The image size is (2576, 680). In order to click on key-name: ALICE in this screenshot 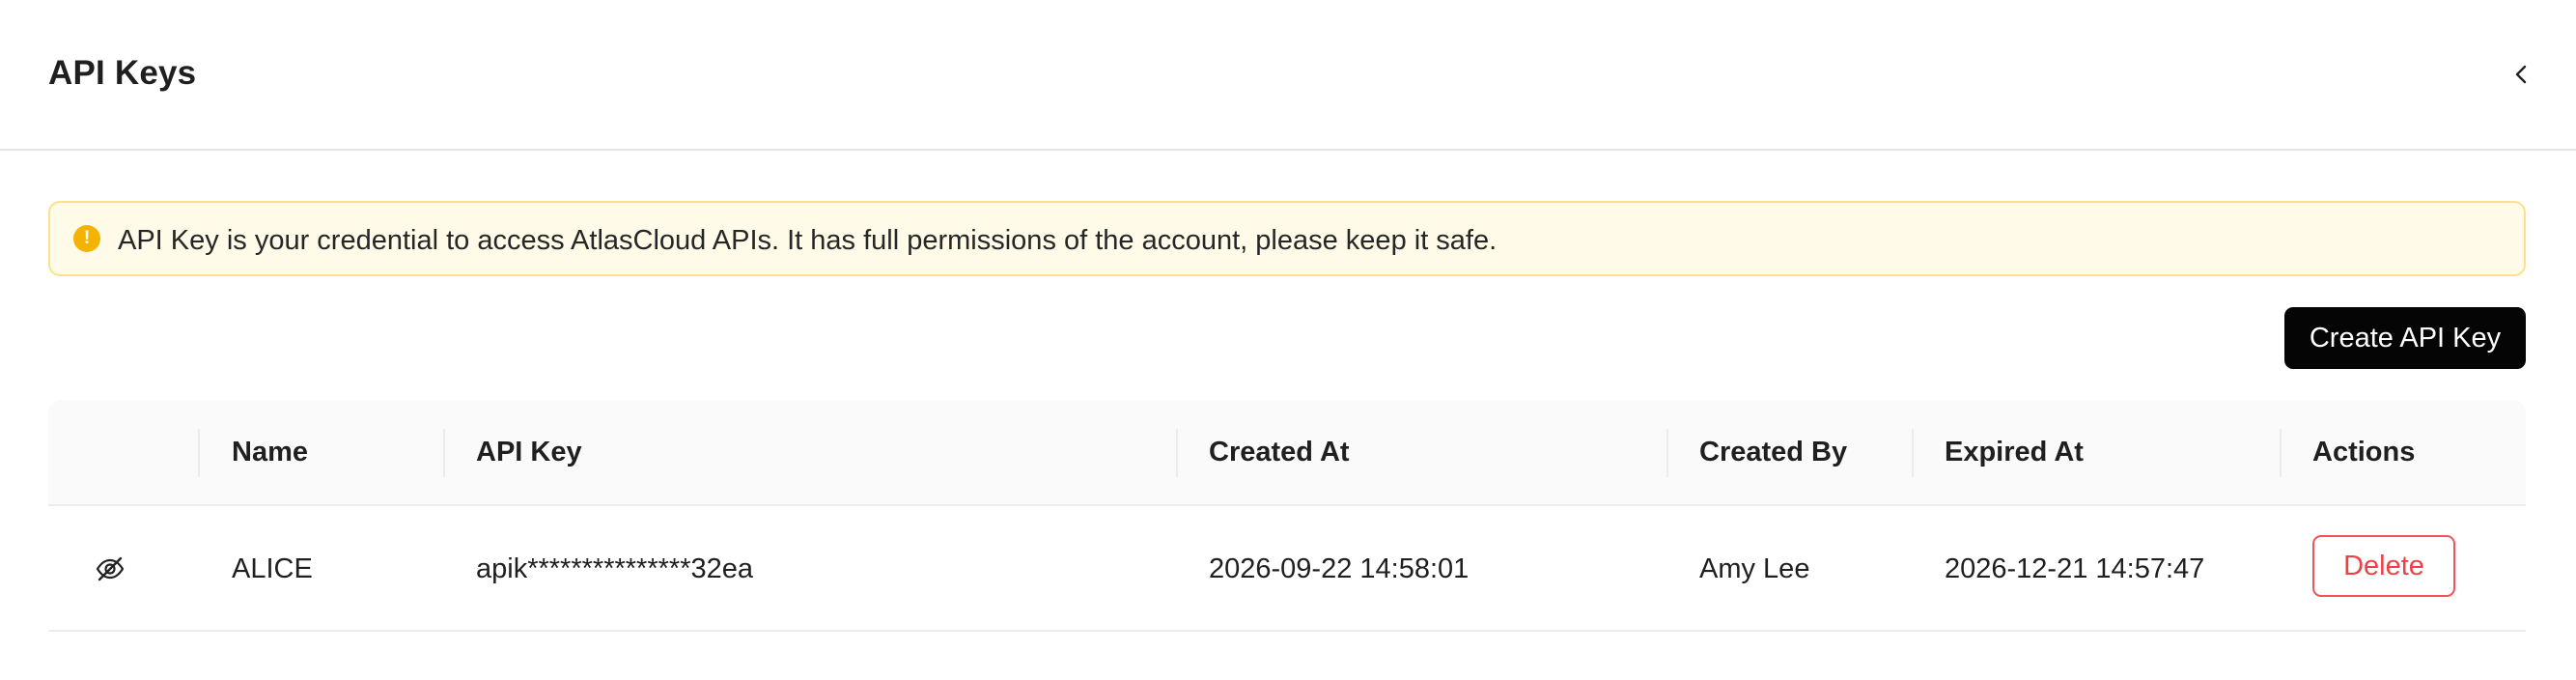, I will do `click(273, 569)`.